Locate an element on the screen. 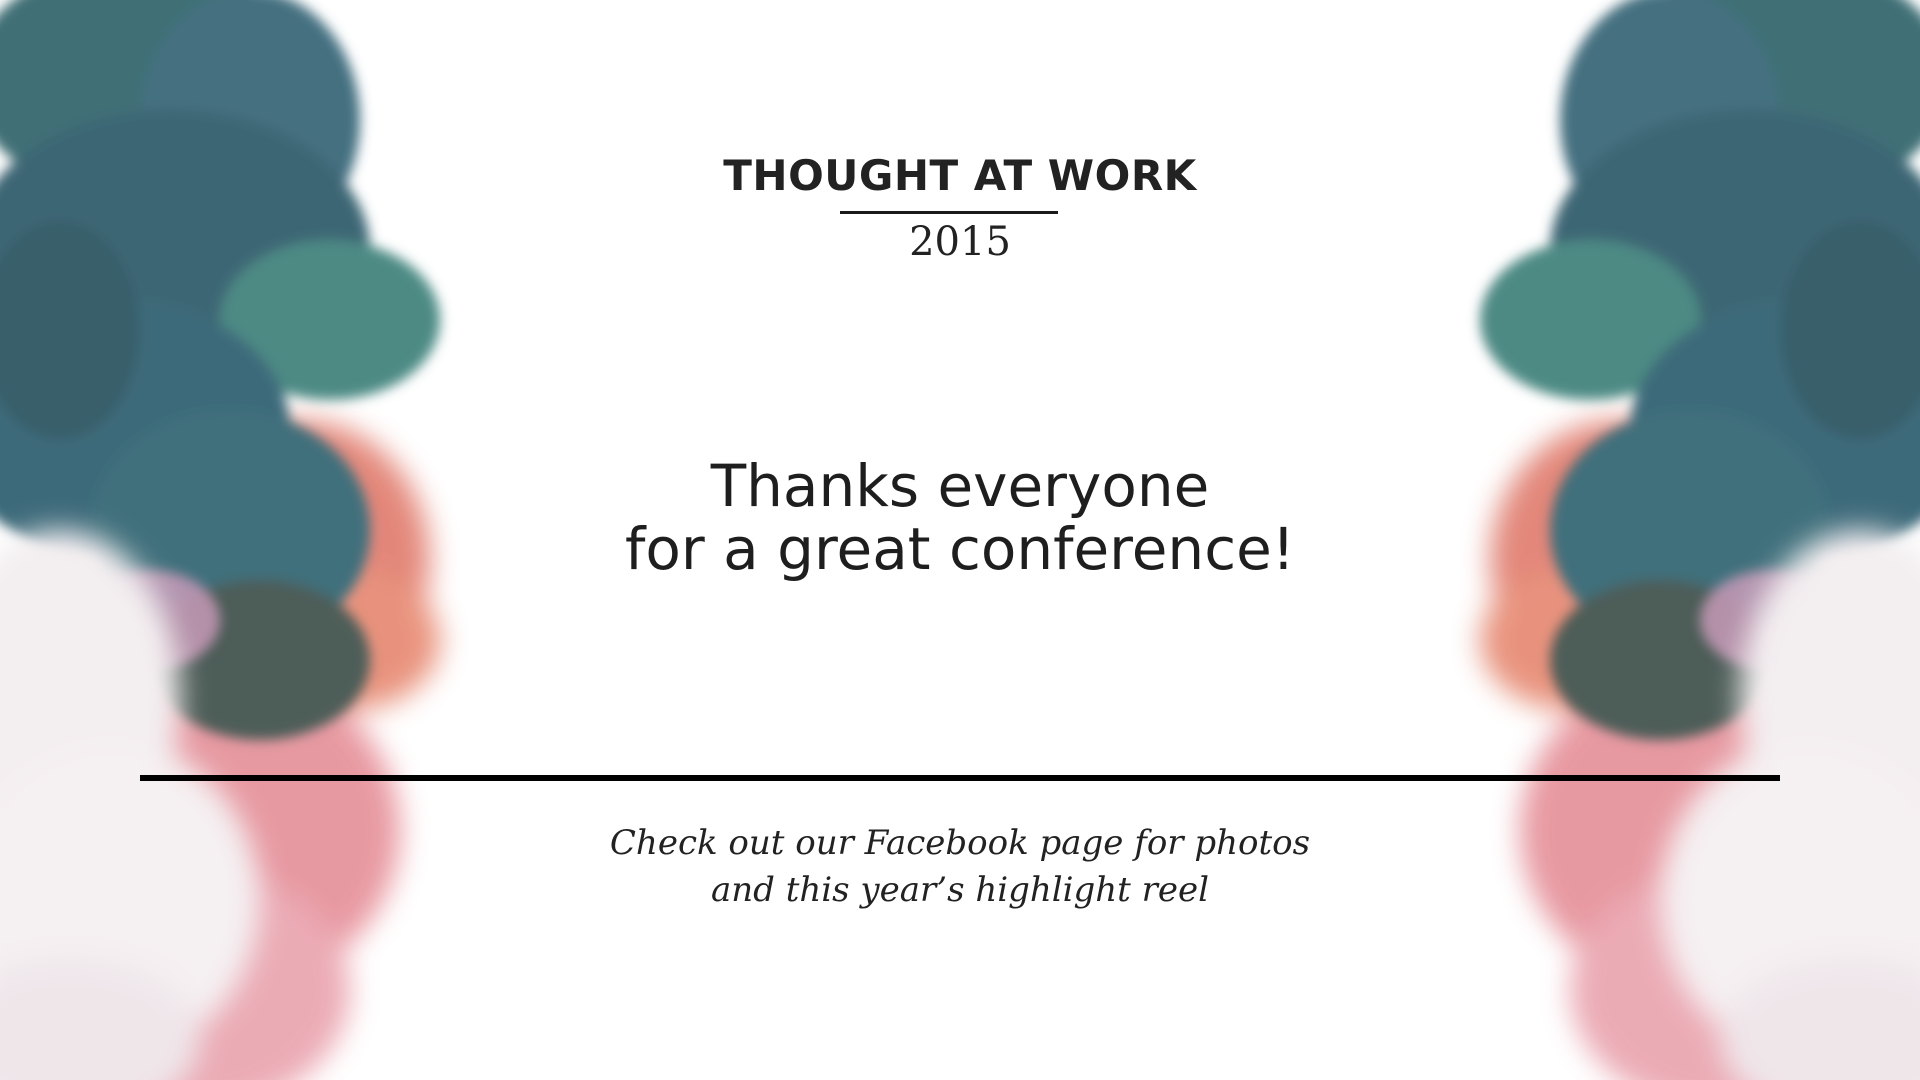 The width and height of the screenshot is (1920, 1080). footer-note-line-1: Check out our Facebook page for photos is located at coordinates (960, 843).